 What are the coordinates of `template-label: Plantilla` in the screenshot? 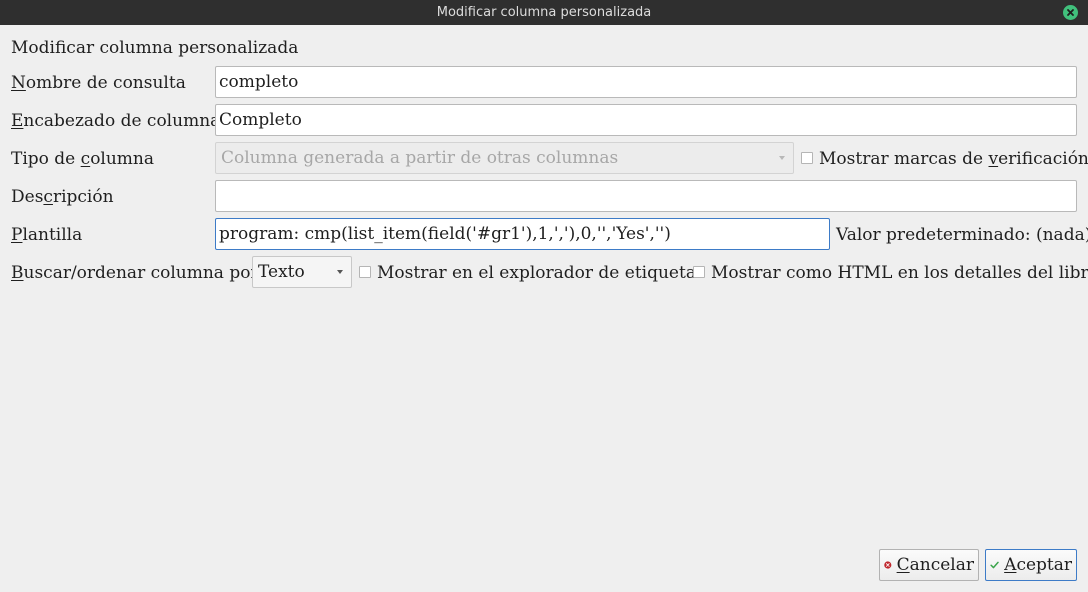 It's located at (47, 235).